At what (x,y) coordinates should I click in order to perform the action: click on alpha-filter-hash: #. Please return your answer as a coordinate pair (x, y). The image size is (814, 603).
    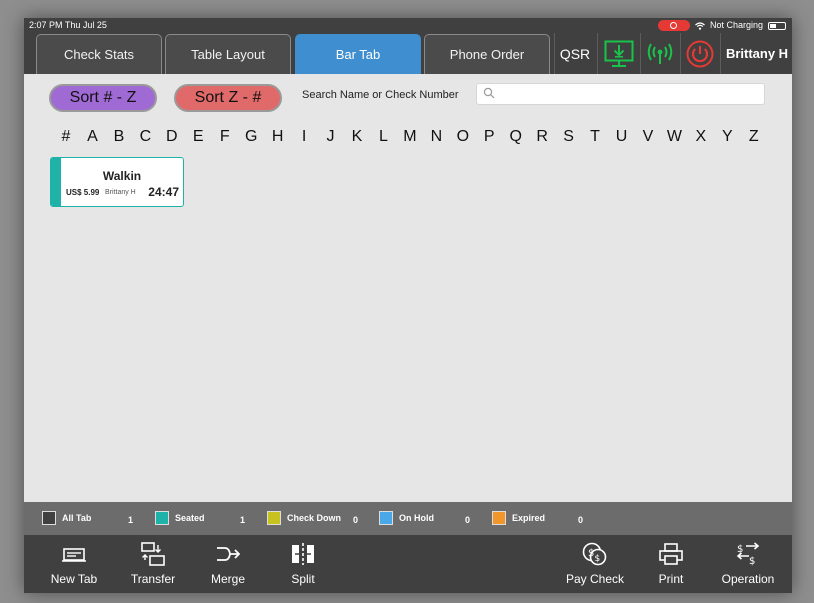
    Looking at the image, I should click on (66, 137).